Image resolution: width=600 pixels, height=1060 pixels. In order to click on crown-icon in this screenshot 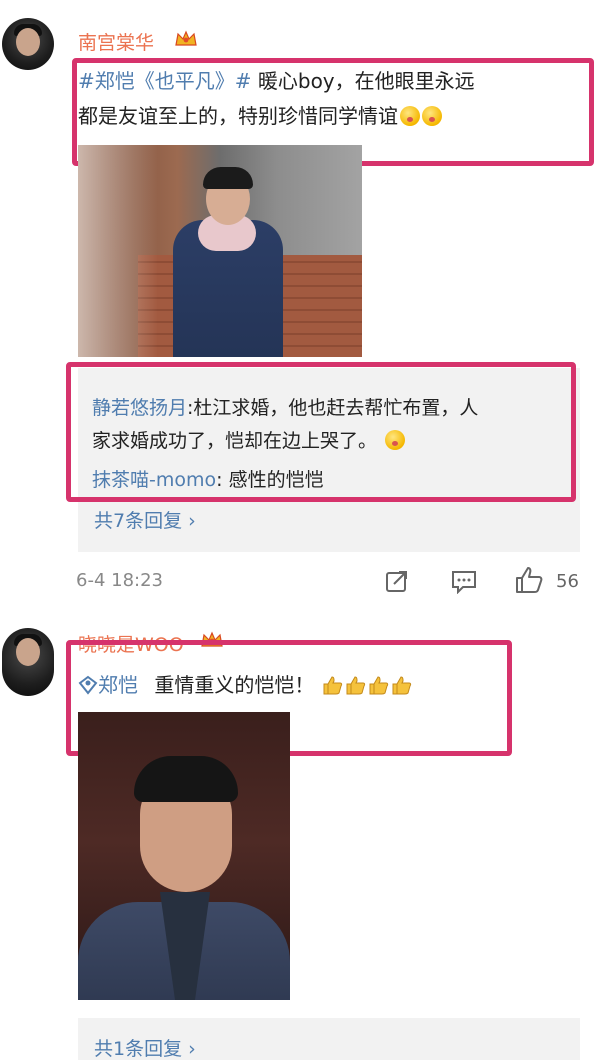, I will do `click(186, 38)`.